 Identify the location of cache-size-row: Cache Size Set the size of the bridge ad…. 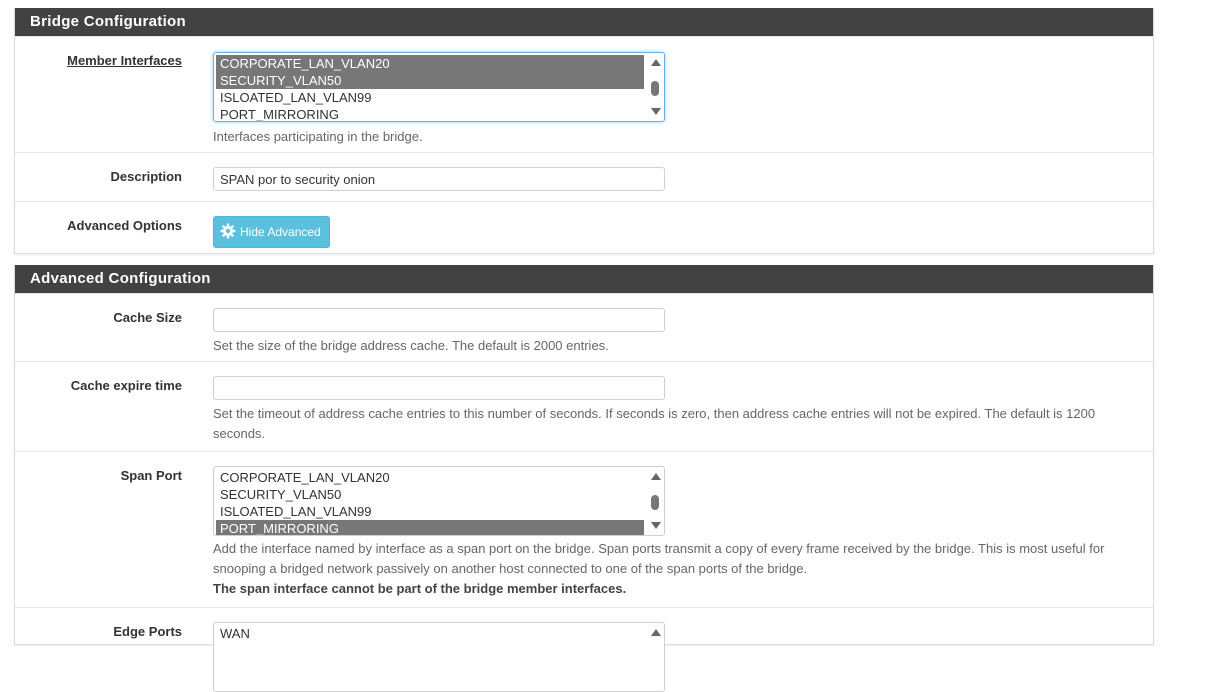
(584, 327).